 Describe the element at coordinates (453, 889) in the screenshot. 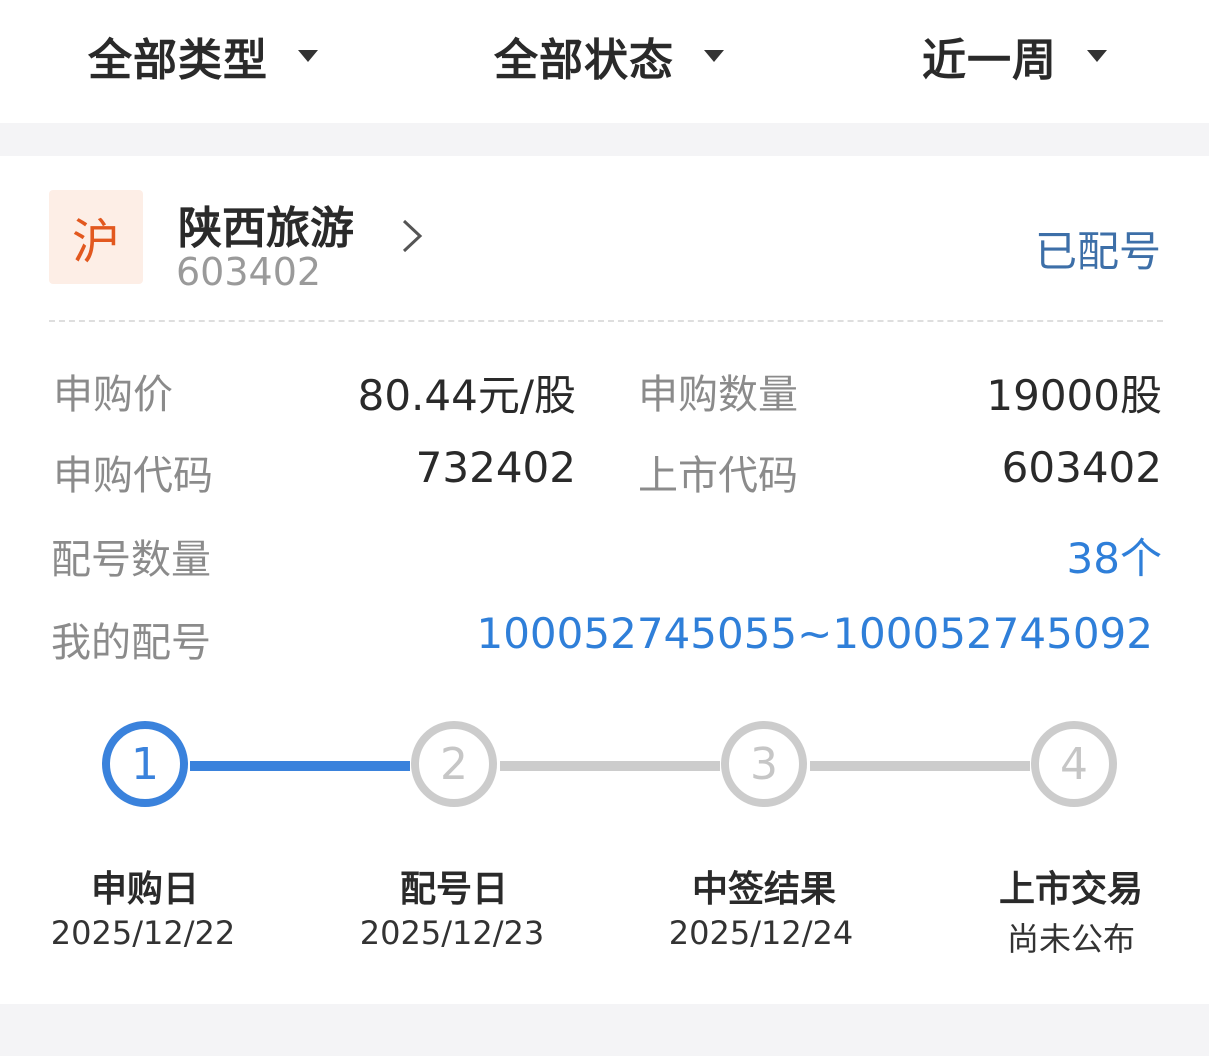

I see `step-2-title: 配号日` at that location.